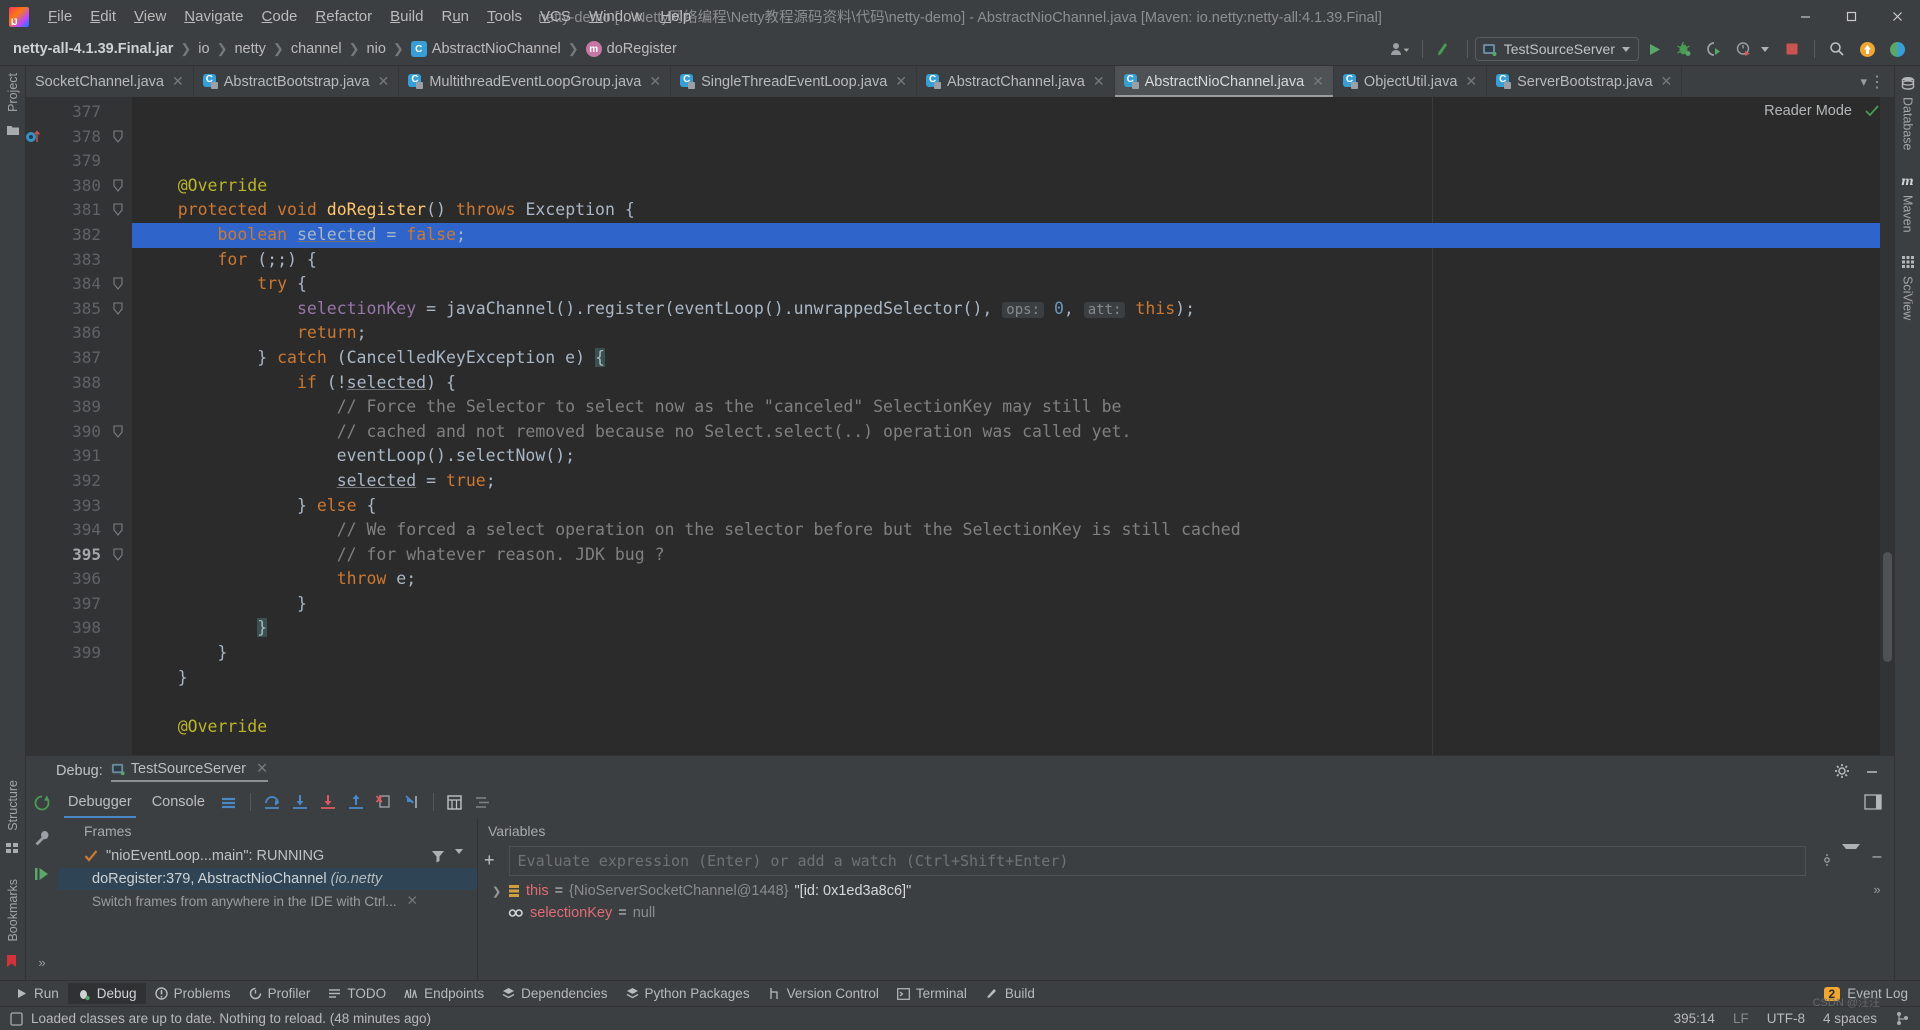 This screenshot has width=1920, height=1030. What do you see at coordinates (13, 92) in the screenshot?
I see `sidebar-item-project: Project` at bounding box center [13, 92].